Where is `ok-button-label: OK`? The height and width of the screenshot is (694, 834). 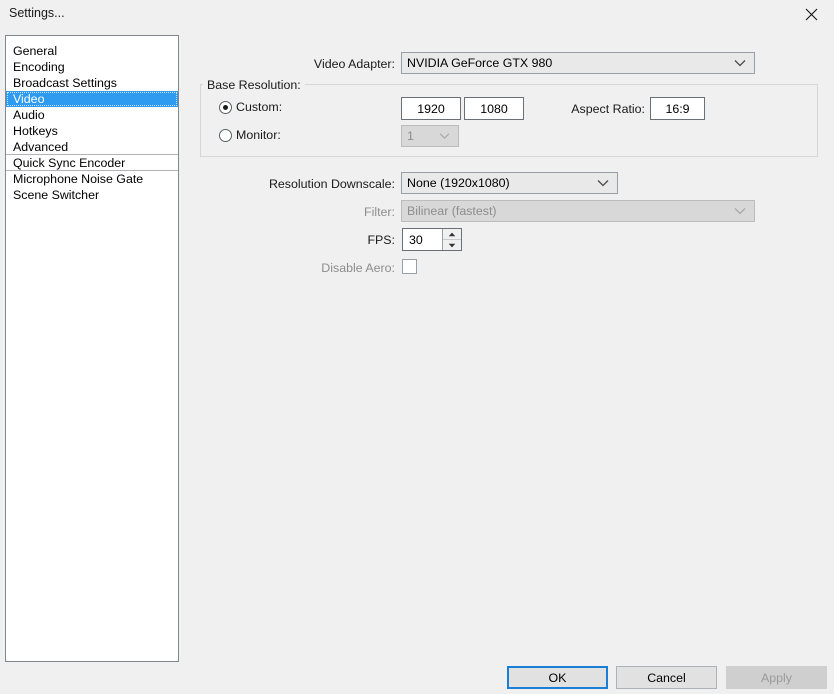 ok-button-label: OK is located at coordinates (557, 677).